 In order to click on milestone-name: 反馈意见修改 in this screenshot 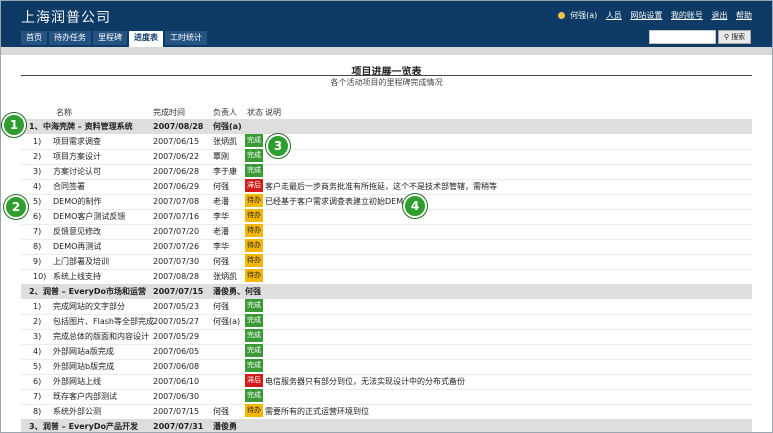, I will do `click(77, 231)`.